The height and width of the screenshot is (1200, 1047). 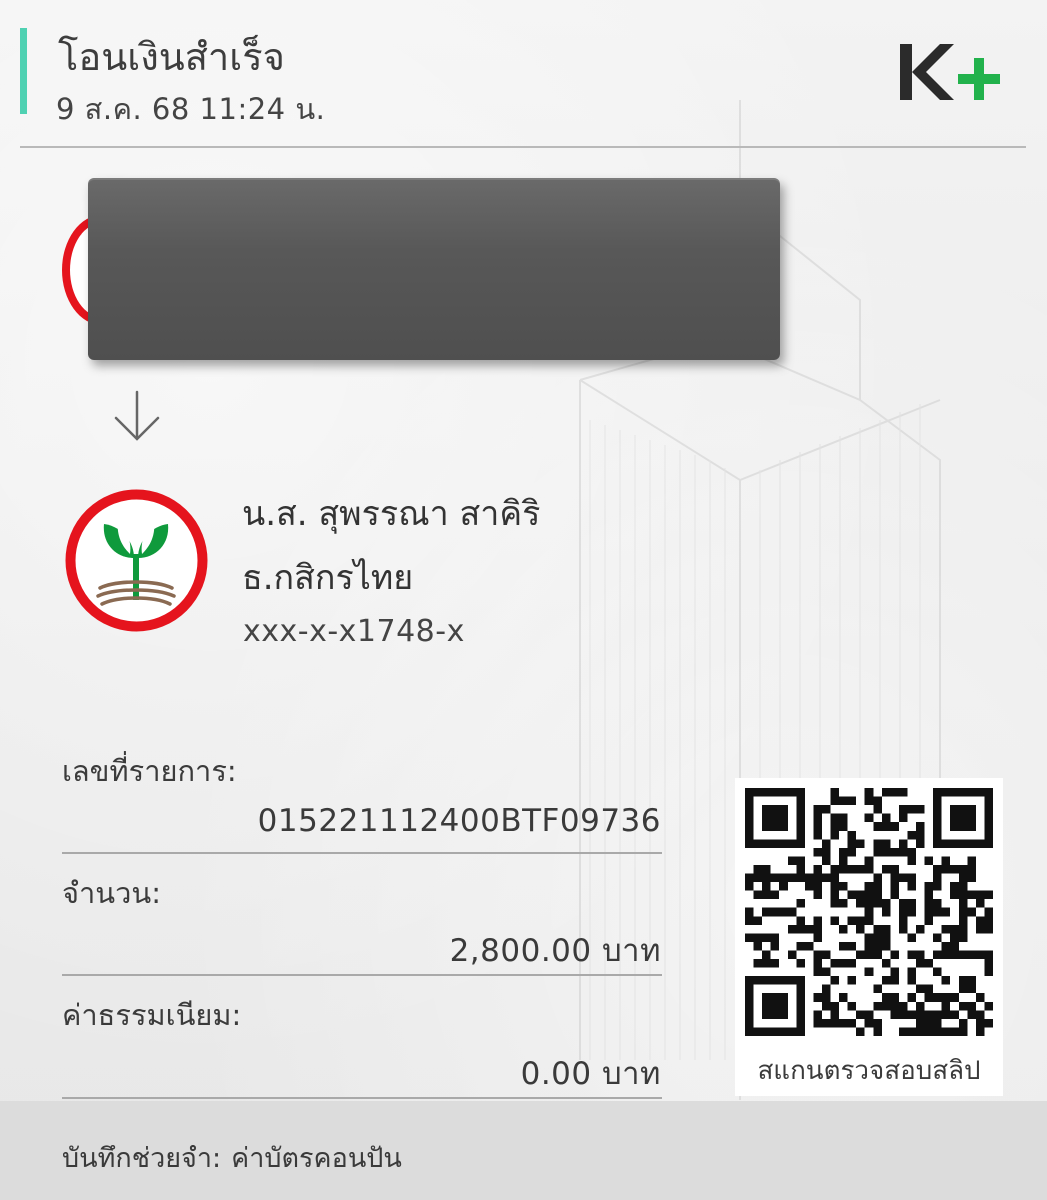 What do you see at coordinates (152, 1015) in the screenshot?
I see `fee-label: ค่าธรรมเนียม:` at bounding box center [152, 1015].